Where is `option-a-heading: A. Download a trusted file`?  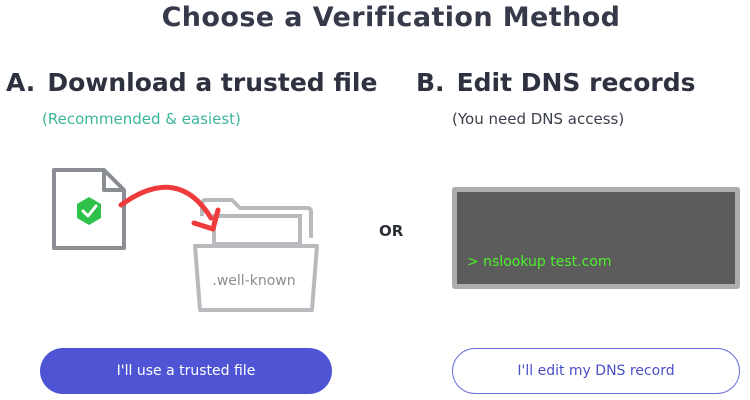
option-a-heading: A. Download a trusted file is located at coordinates (191, 82).